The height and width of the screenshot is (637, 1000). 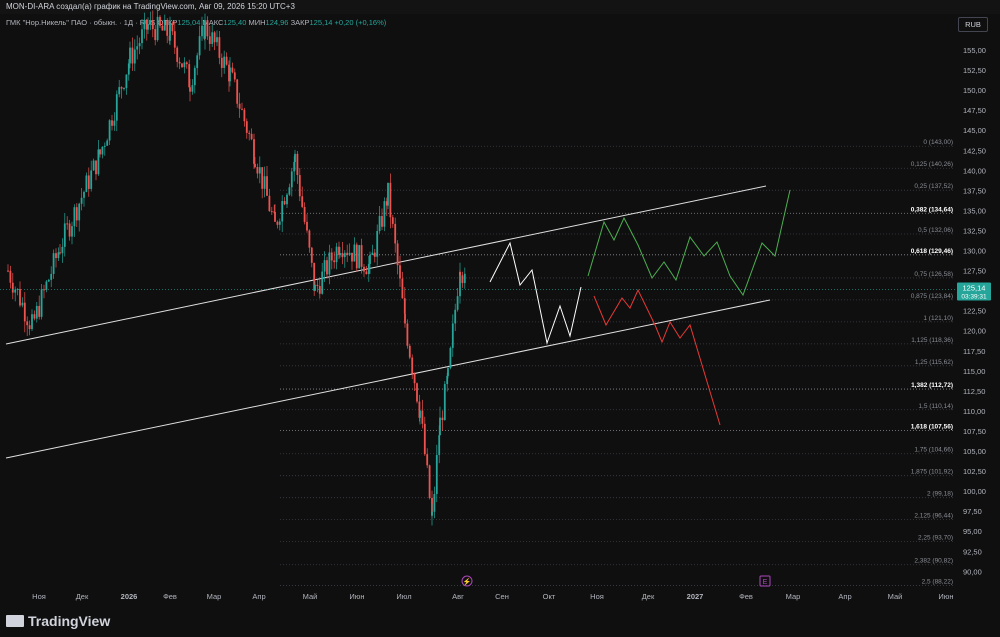 I want to click on event-markers: ⚡ E, so click(x=616, y=581).